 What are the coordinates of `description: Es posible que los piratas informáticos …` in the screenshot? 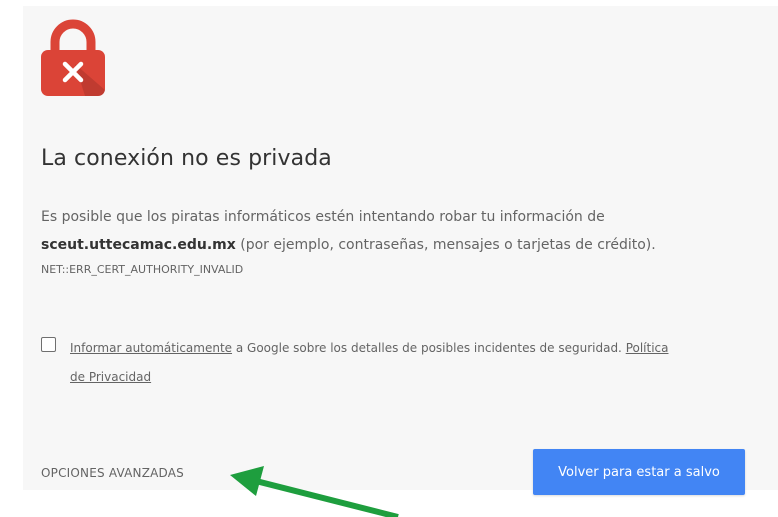 It's located at (401, 231).